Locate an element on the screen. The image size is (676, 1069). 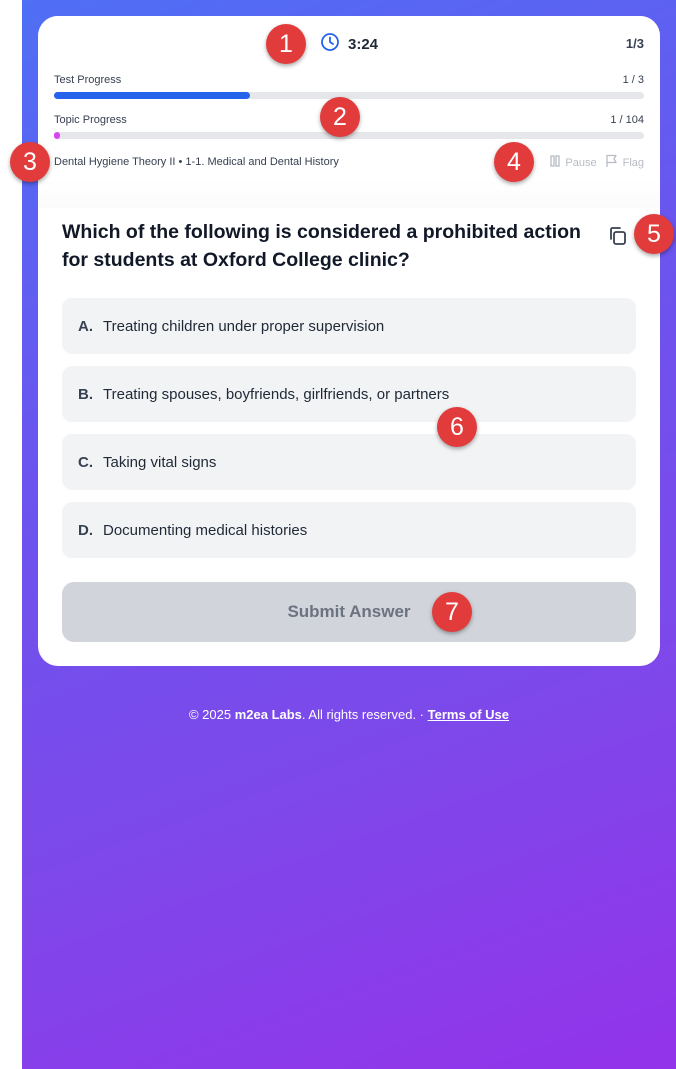
question-counter: 1/3 is located at coordinates (634, 43).